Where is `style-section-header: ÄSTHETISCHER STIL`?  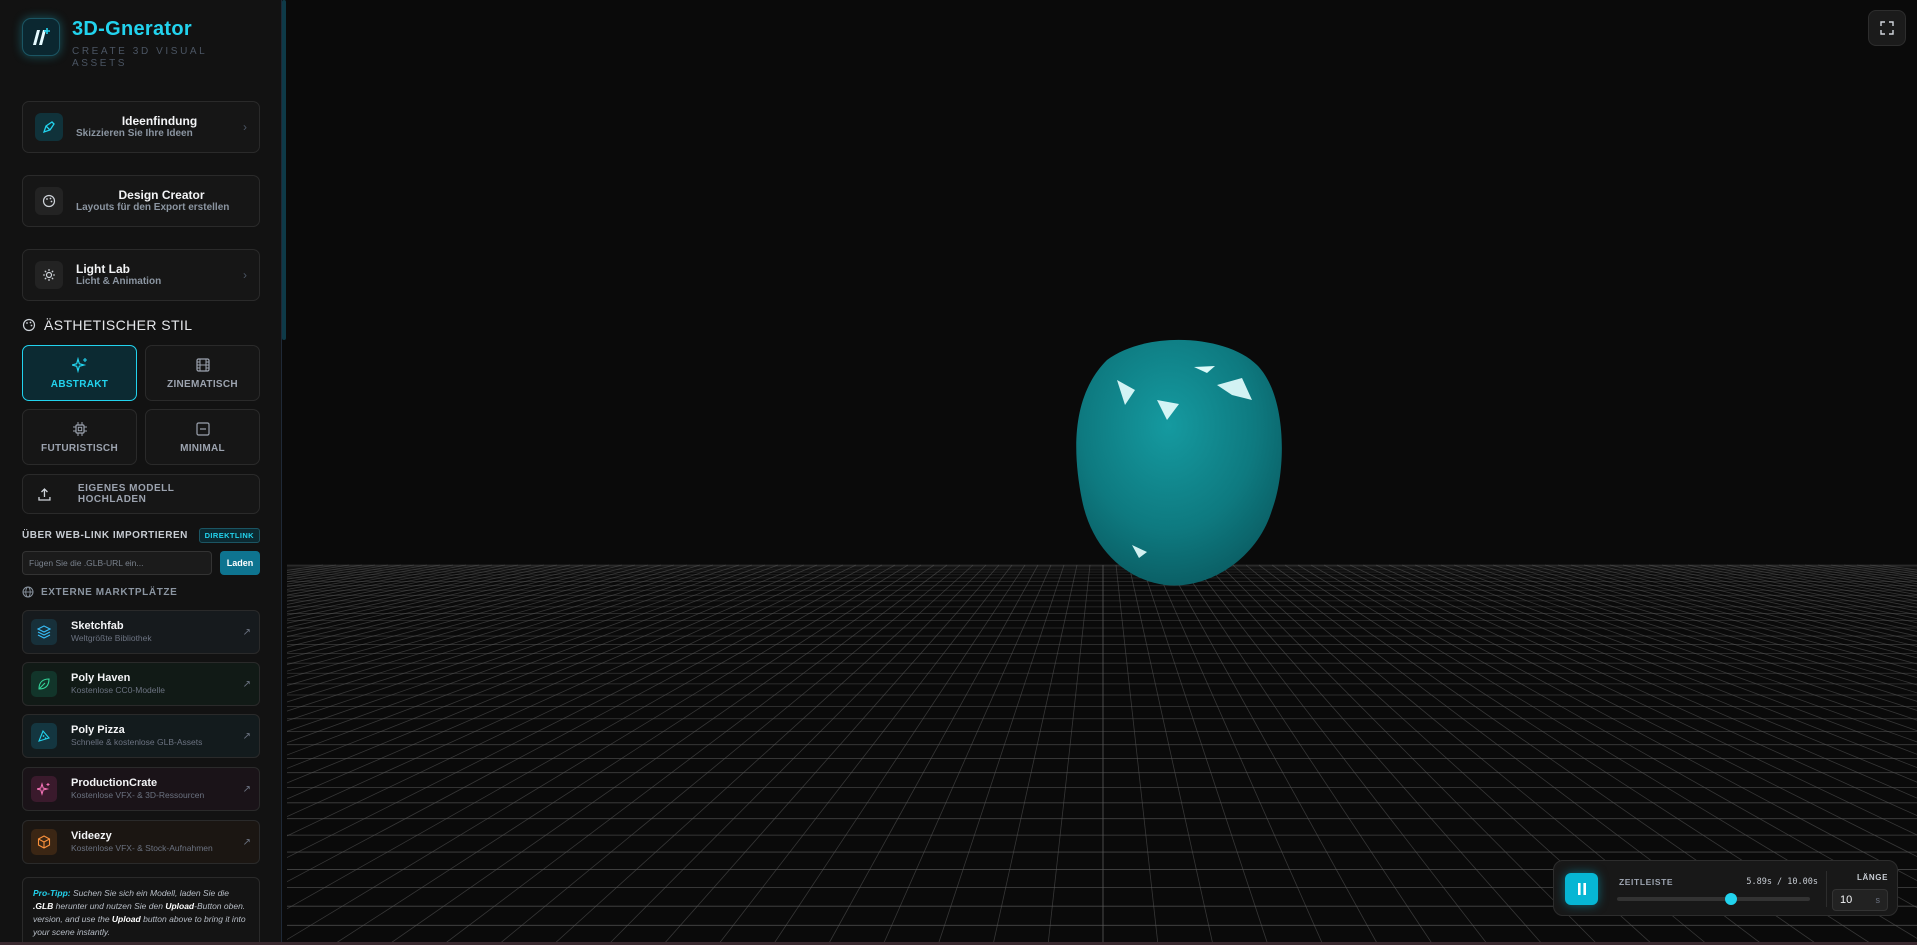
style-section-header: ÄSTHETISCHER STIL is located at coordinates (107, 325).